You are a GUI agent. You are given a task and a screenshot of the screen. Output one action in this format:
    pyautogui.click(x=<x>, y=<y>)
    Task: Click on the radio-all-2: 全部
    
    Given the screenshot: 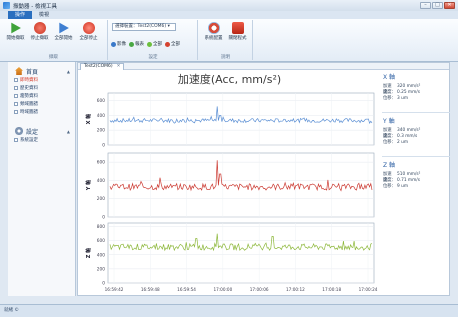 What is the action you would take?
    pyautogui.click(x=172, y=44)
    